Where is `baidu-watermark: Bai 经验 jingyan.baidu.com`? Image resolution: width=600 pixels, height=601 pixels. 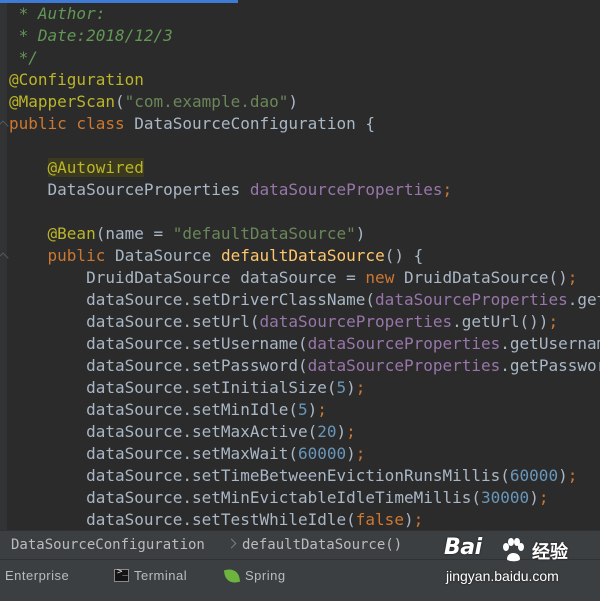 baidu-watermark: Bai 经验 jingyan.baidu.com is located at coordinates (519, 566).